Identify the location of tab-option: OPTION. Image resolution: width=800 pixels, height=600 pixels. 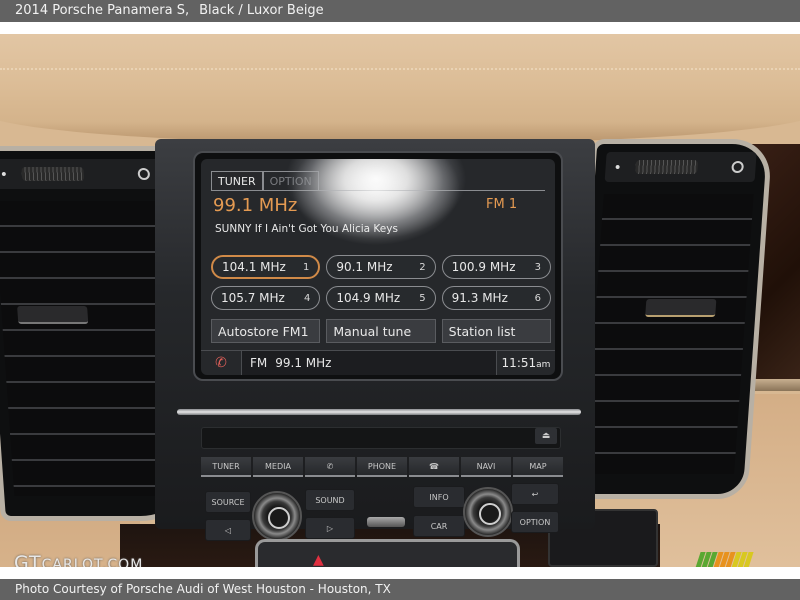
(290, 181).